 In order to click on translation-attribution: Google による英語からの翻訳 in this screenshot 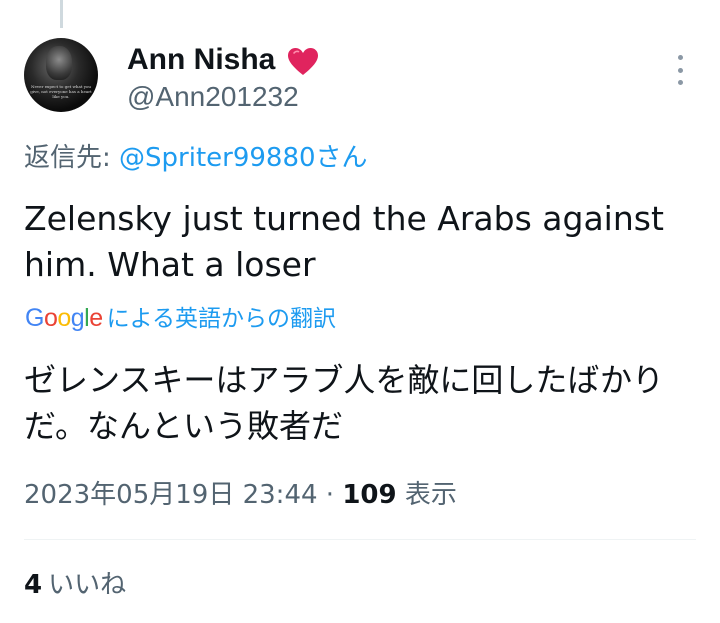, I will do `click(180, 318)`.